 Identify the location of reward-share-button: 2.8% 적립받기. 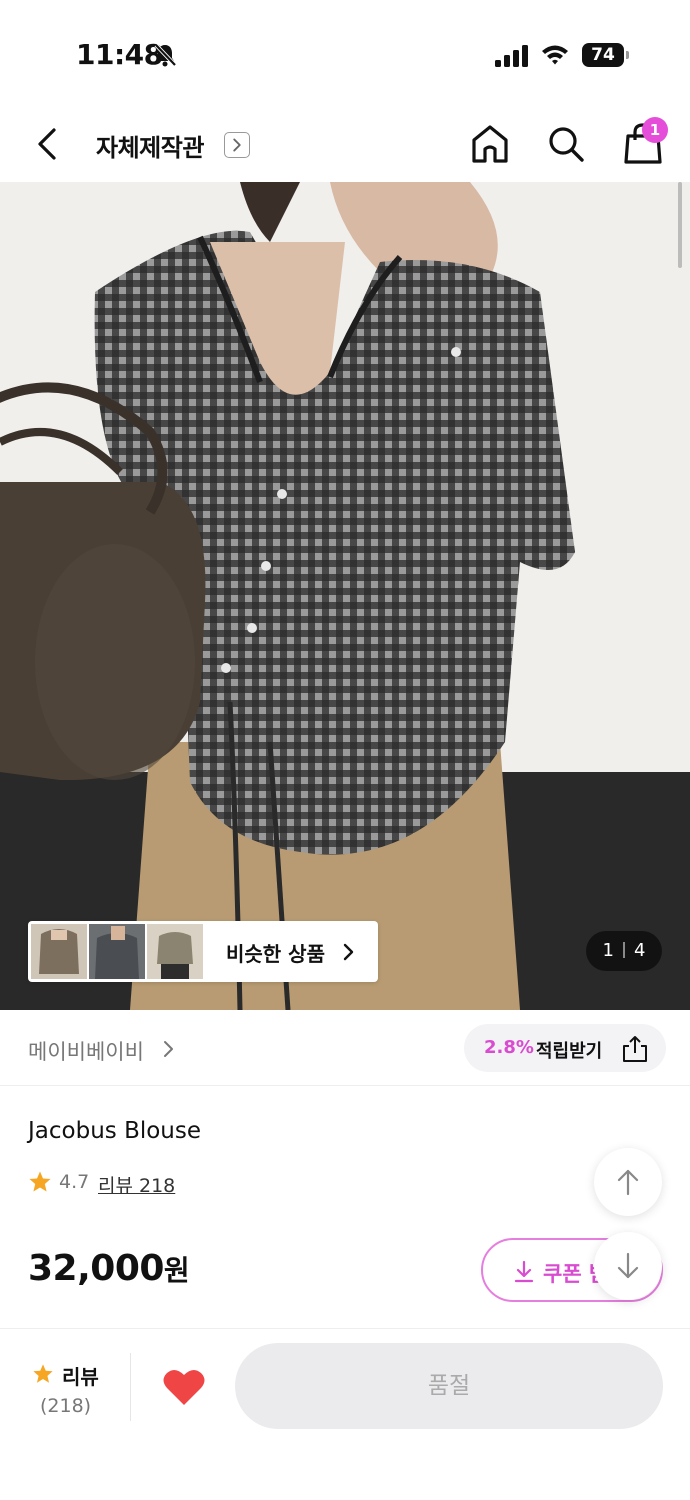
(565, 1048).